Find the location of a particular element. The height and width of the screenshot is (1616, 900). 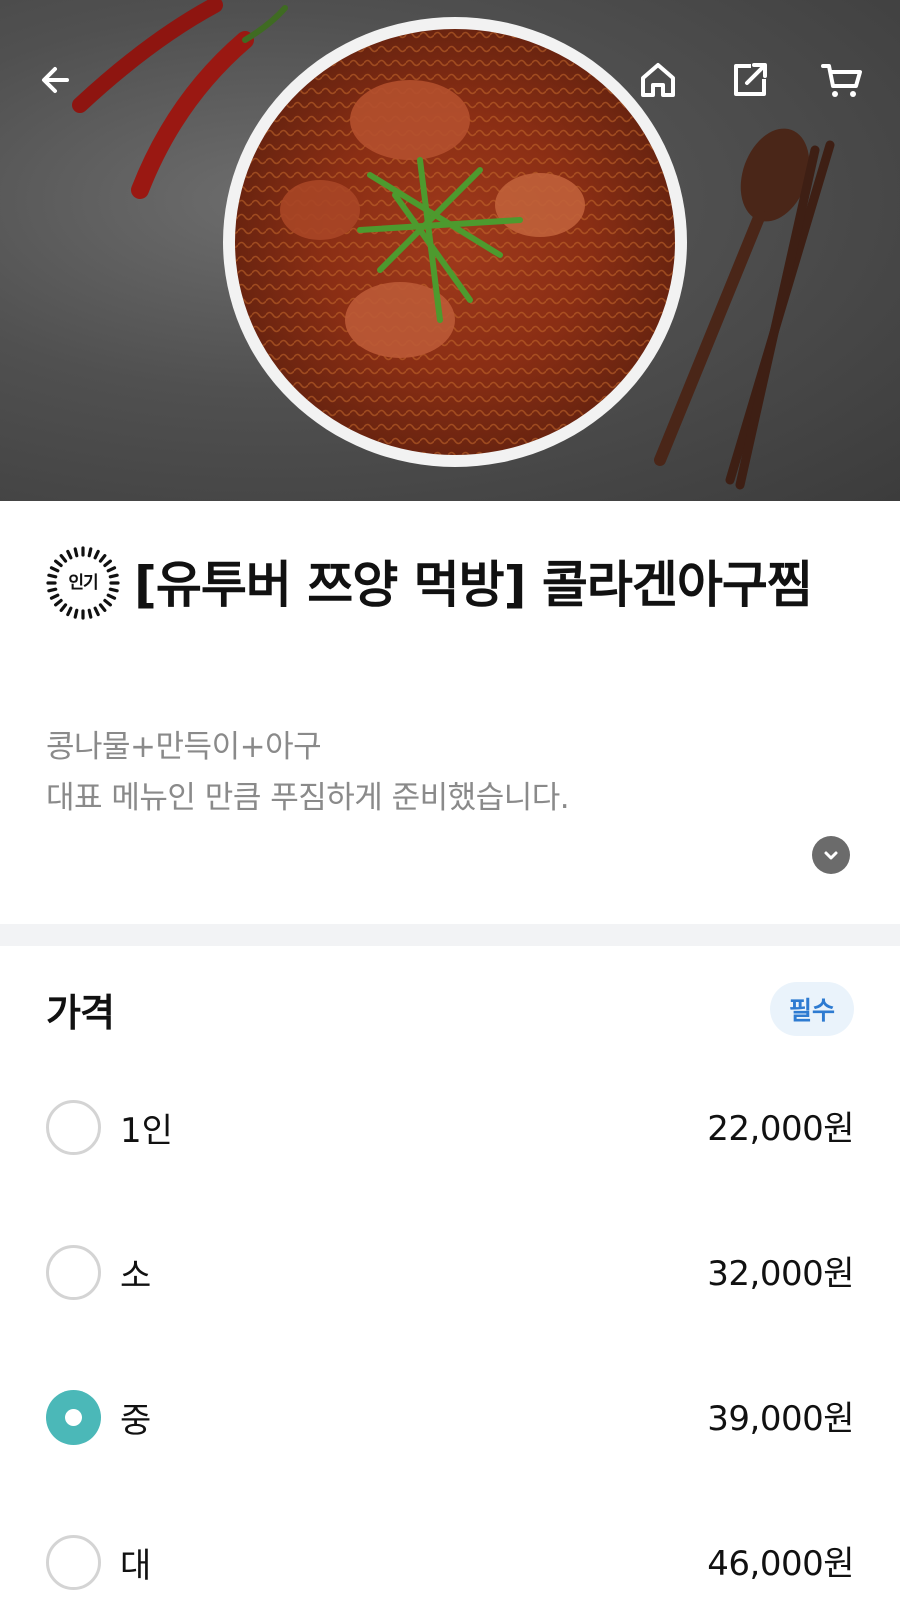

home-button is located at coordinates (658, 80).